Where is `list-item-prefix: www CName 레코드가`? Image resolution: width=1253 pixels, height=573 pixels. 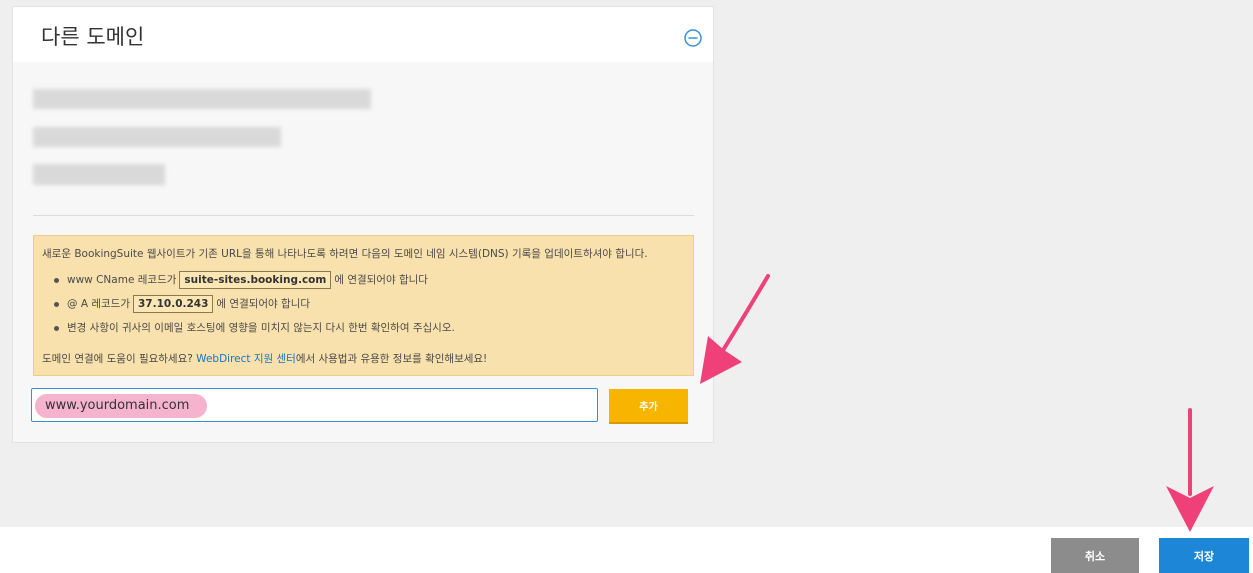
list-item-prefix: www CName 레코드가 is located at coordinates (122, 280).